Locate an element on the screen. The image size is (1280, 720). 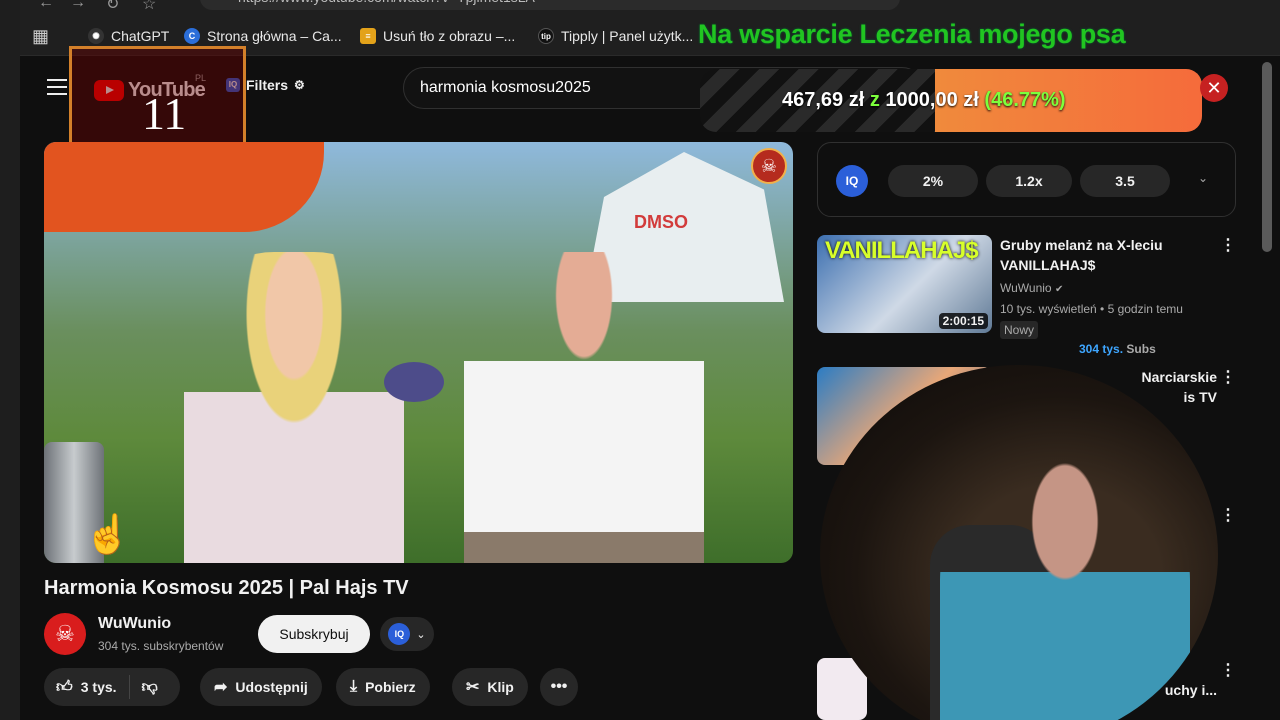
clip-label: Klip is located at coordinates (500, 687).